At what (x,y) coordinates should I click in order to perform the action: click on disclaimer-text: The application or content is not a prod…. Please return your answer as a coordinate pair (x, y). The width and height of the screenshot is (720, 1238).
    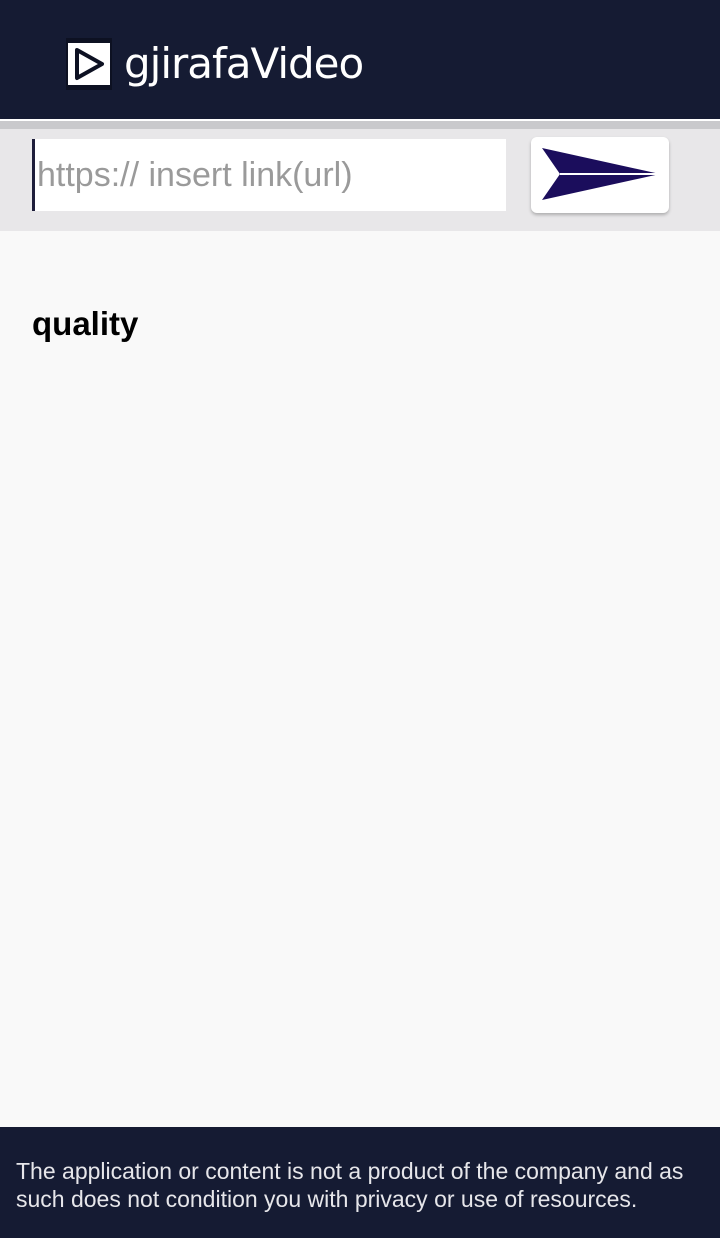
    Looking at the image, I should click on (350, 1185).